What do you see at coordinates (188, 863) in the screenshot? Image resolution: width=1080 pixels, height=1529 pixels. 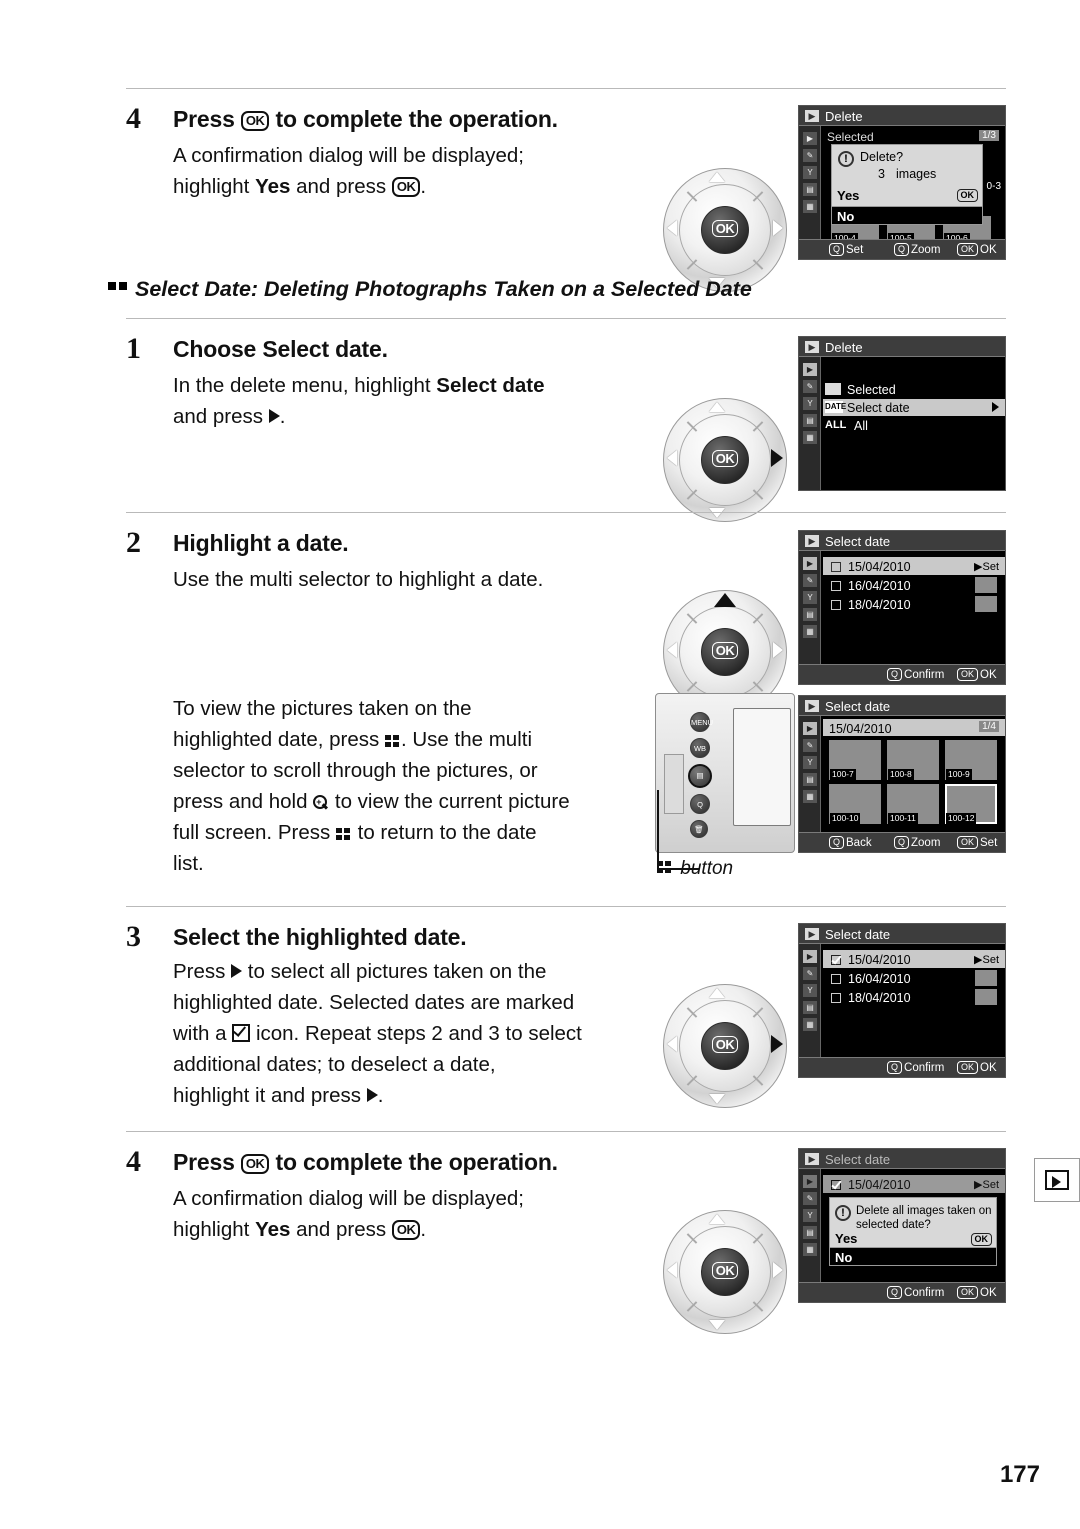 I see `p2-line6: list.` at bounding box center [188, 863].